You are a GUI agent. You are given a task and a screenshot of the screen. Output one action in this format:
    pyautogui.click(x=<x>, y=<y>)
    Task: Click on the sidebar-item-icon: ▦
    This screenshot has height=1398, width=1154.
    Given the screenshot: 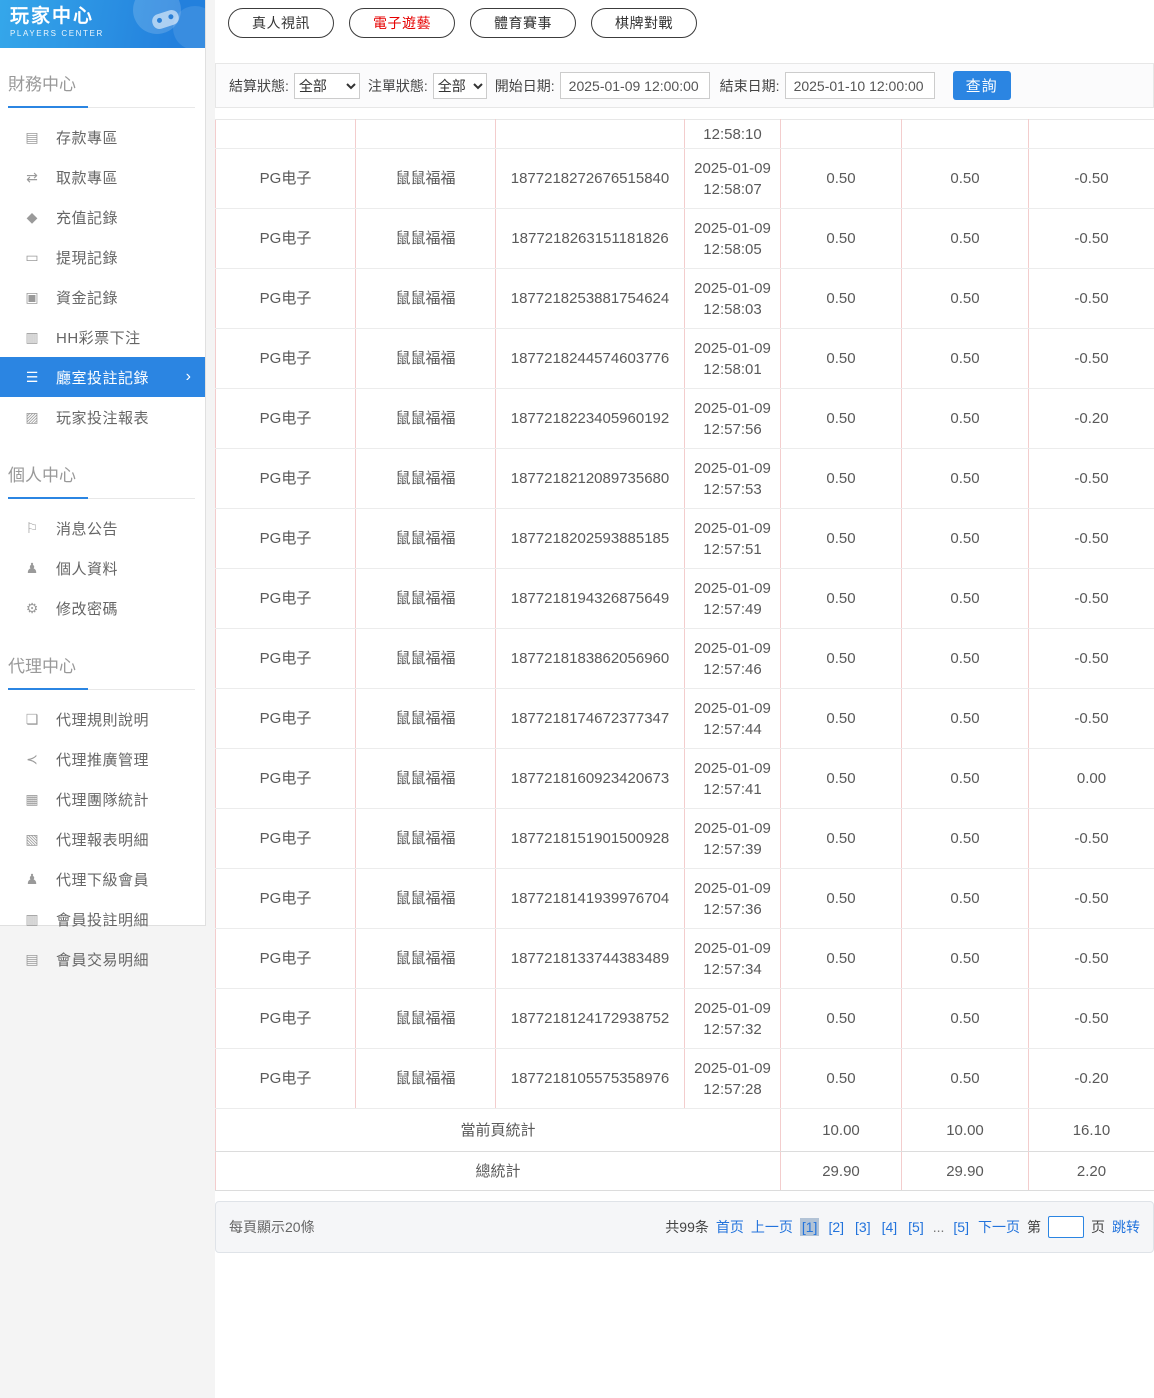 What is the action you would take?
    pyautogui.click(x=32, y=798)
    